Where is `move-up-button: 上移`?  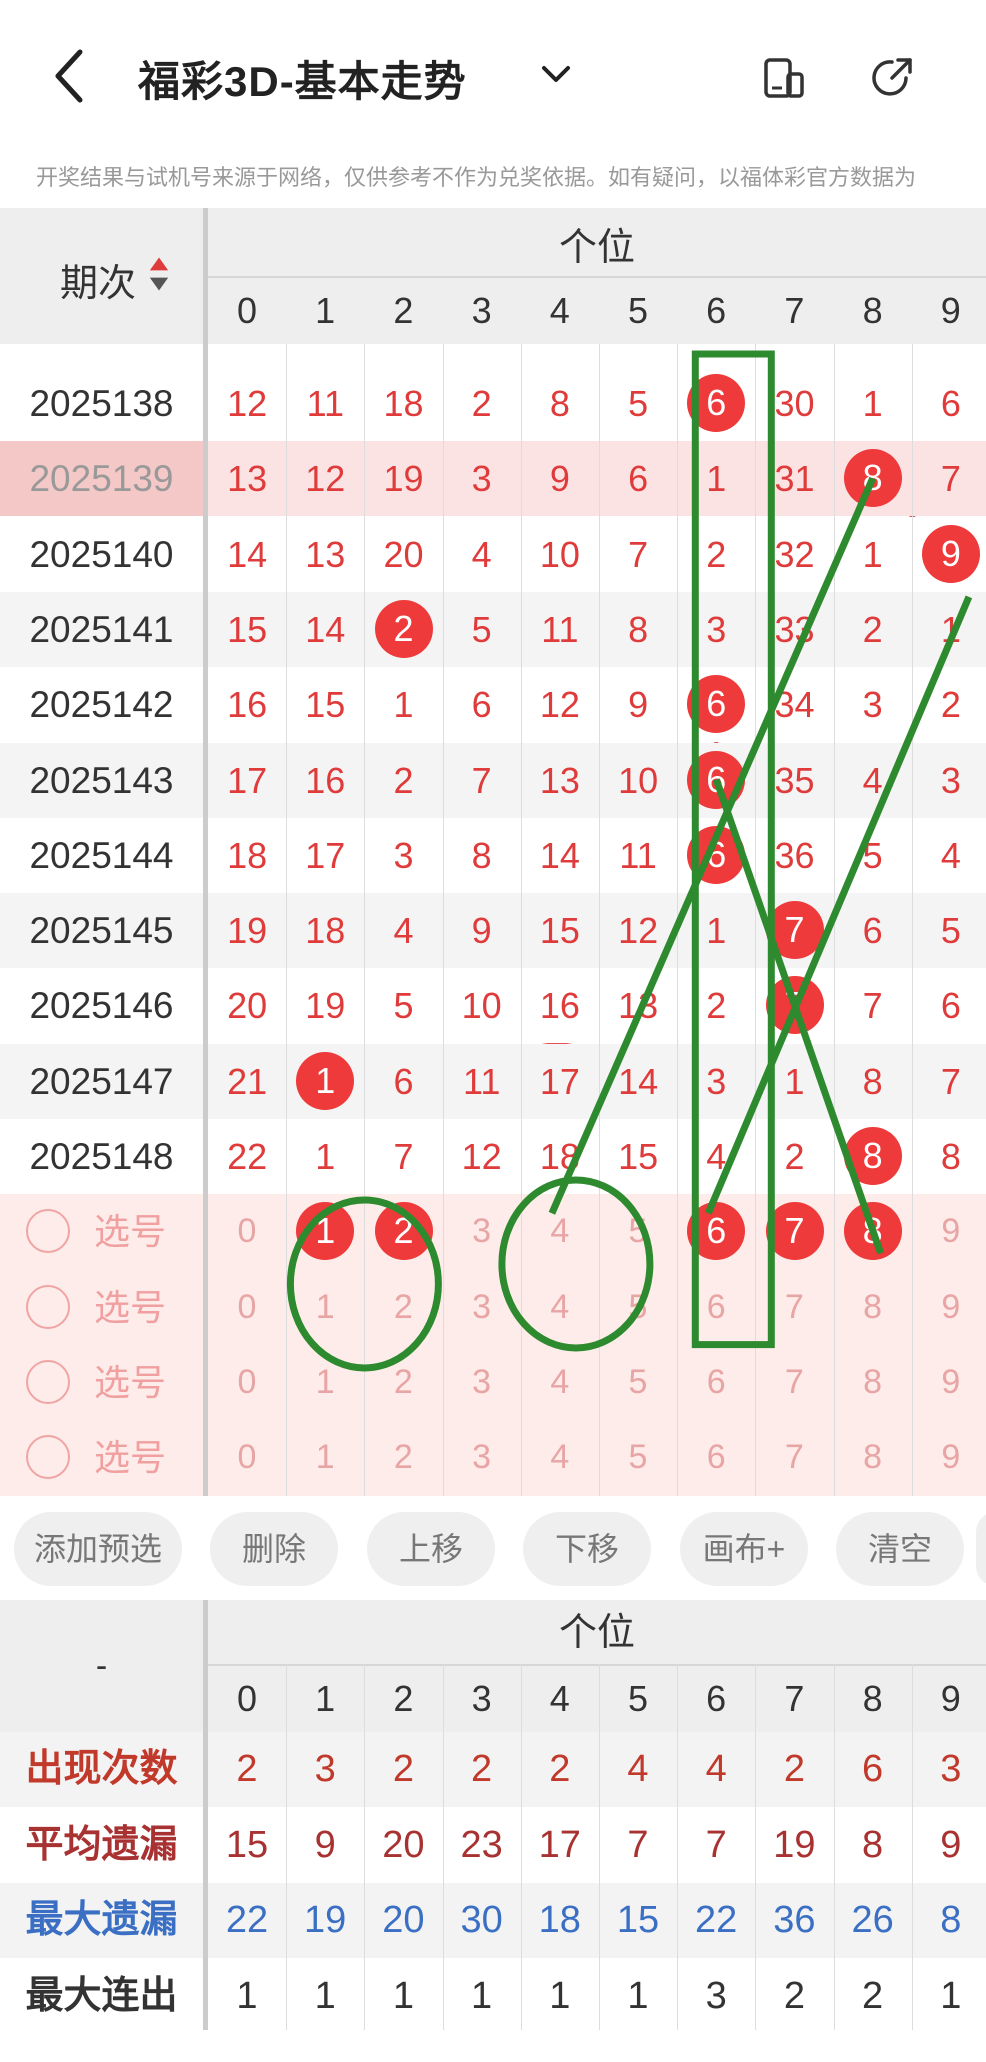 move-up-button: 上移 is located at coordinates (431, 1549).